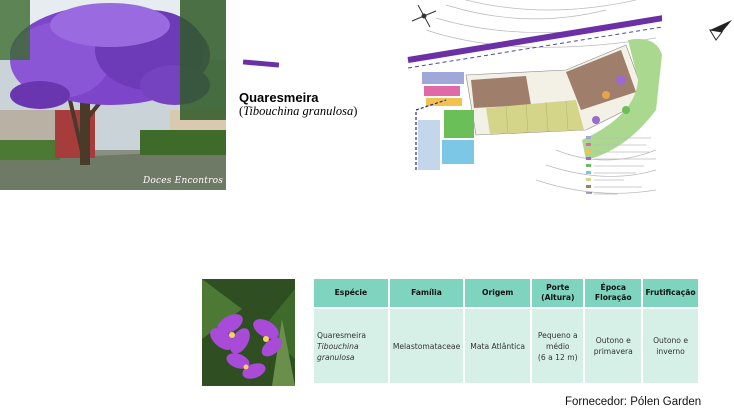  I want to click on cell-size: Pequeno a médio (6 a 12 m), so click(558, 346).